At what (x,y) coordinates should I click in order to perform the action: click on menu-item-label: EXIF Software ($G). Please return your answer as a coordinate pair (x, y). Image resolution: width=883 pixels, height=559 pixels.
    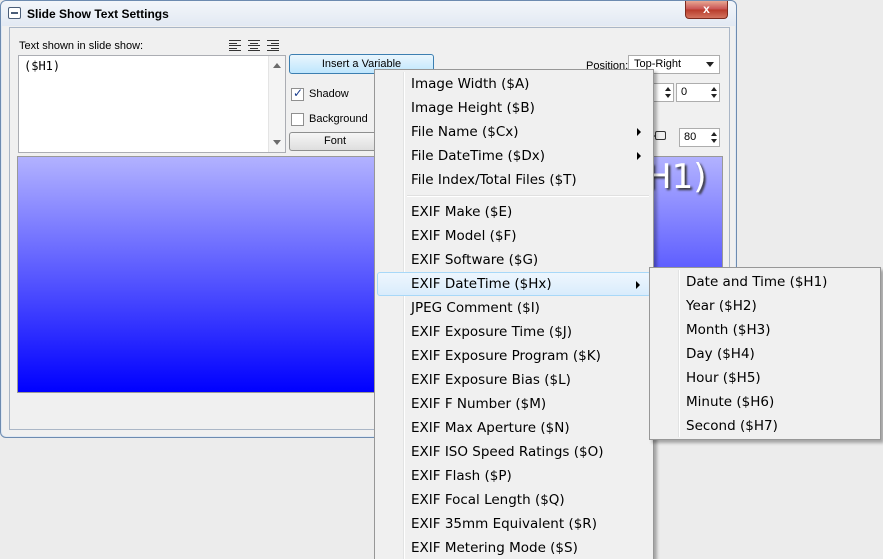
    Looking at the image, I should click on (475, 260).